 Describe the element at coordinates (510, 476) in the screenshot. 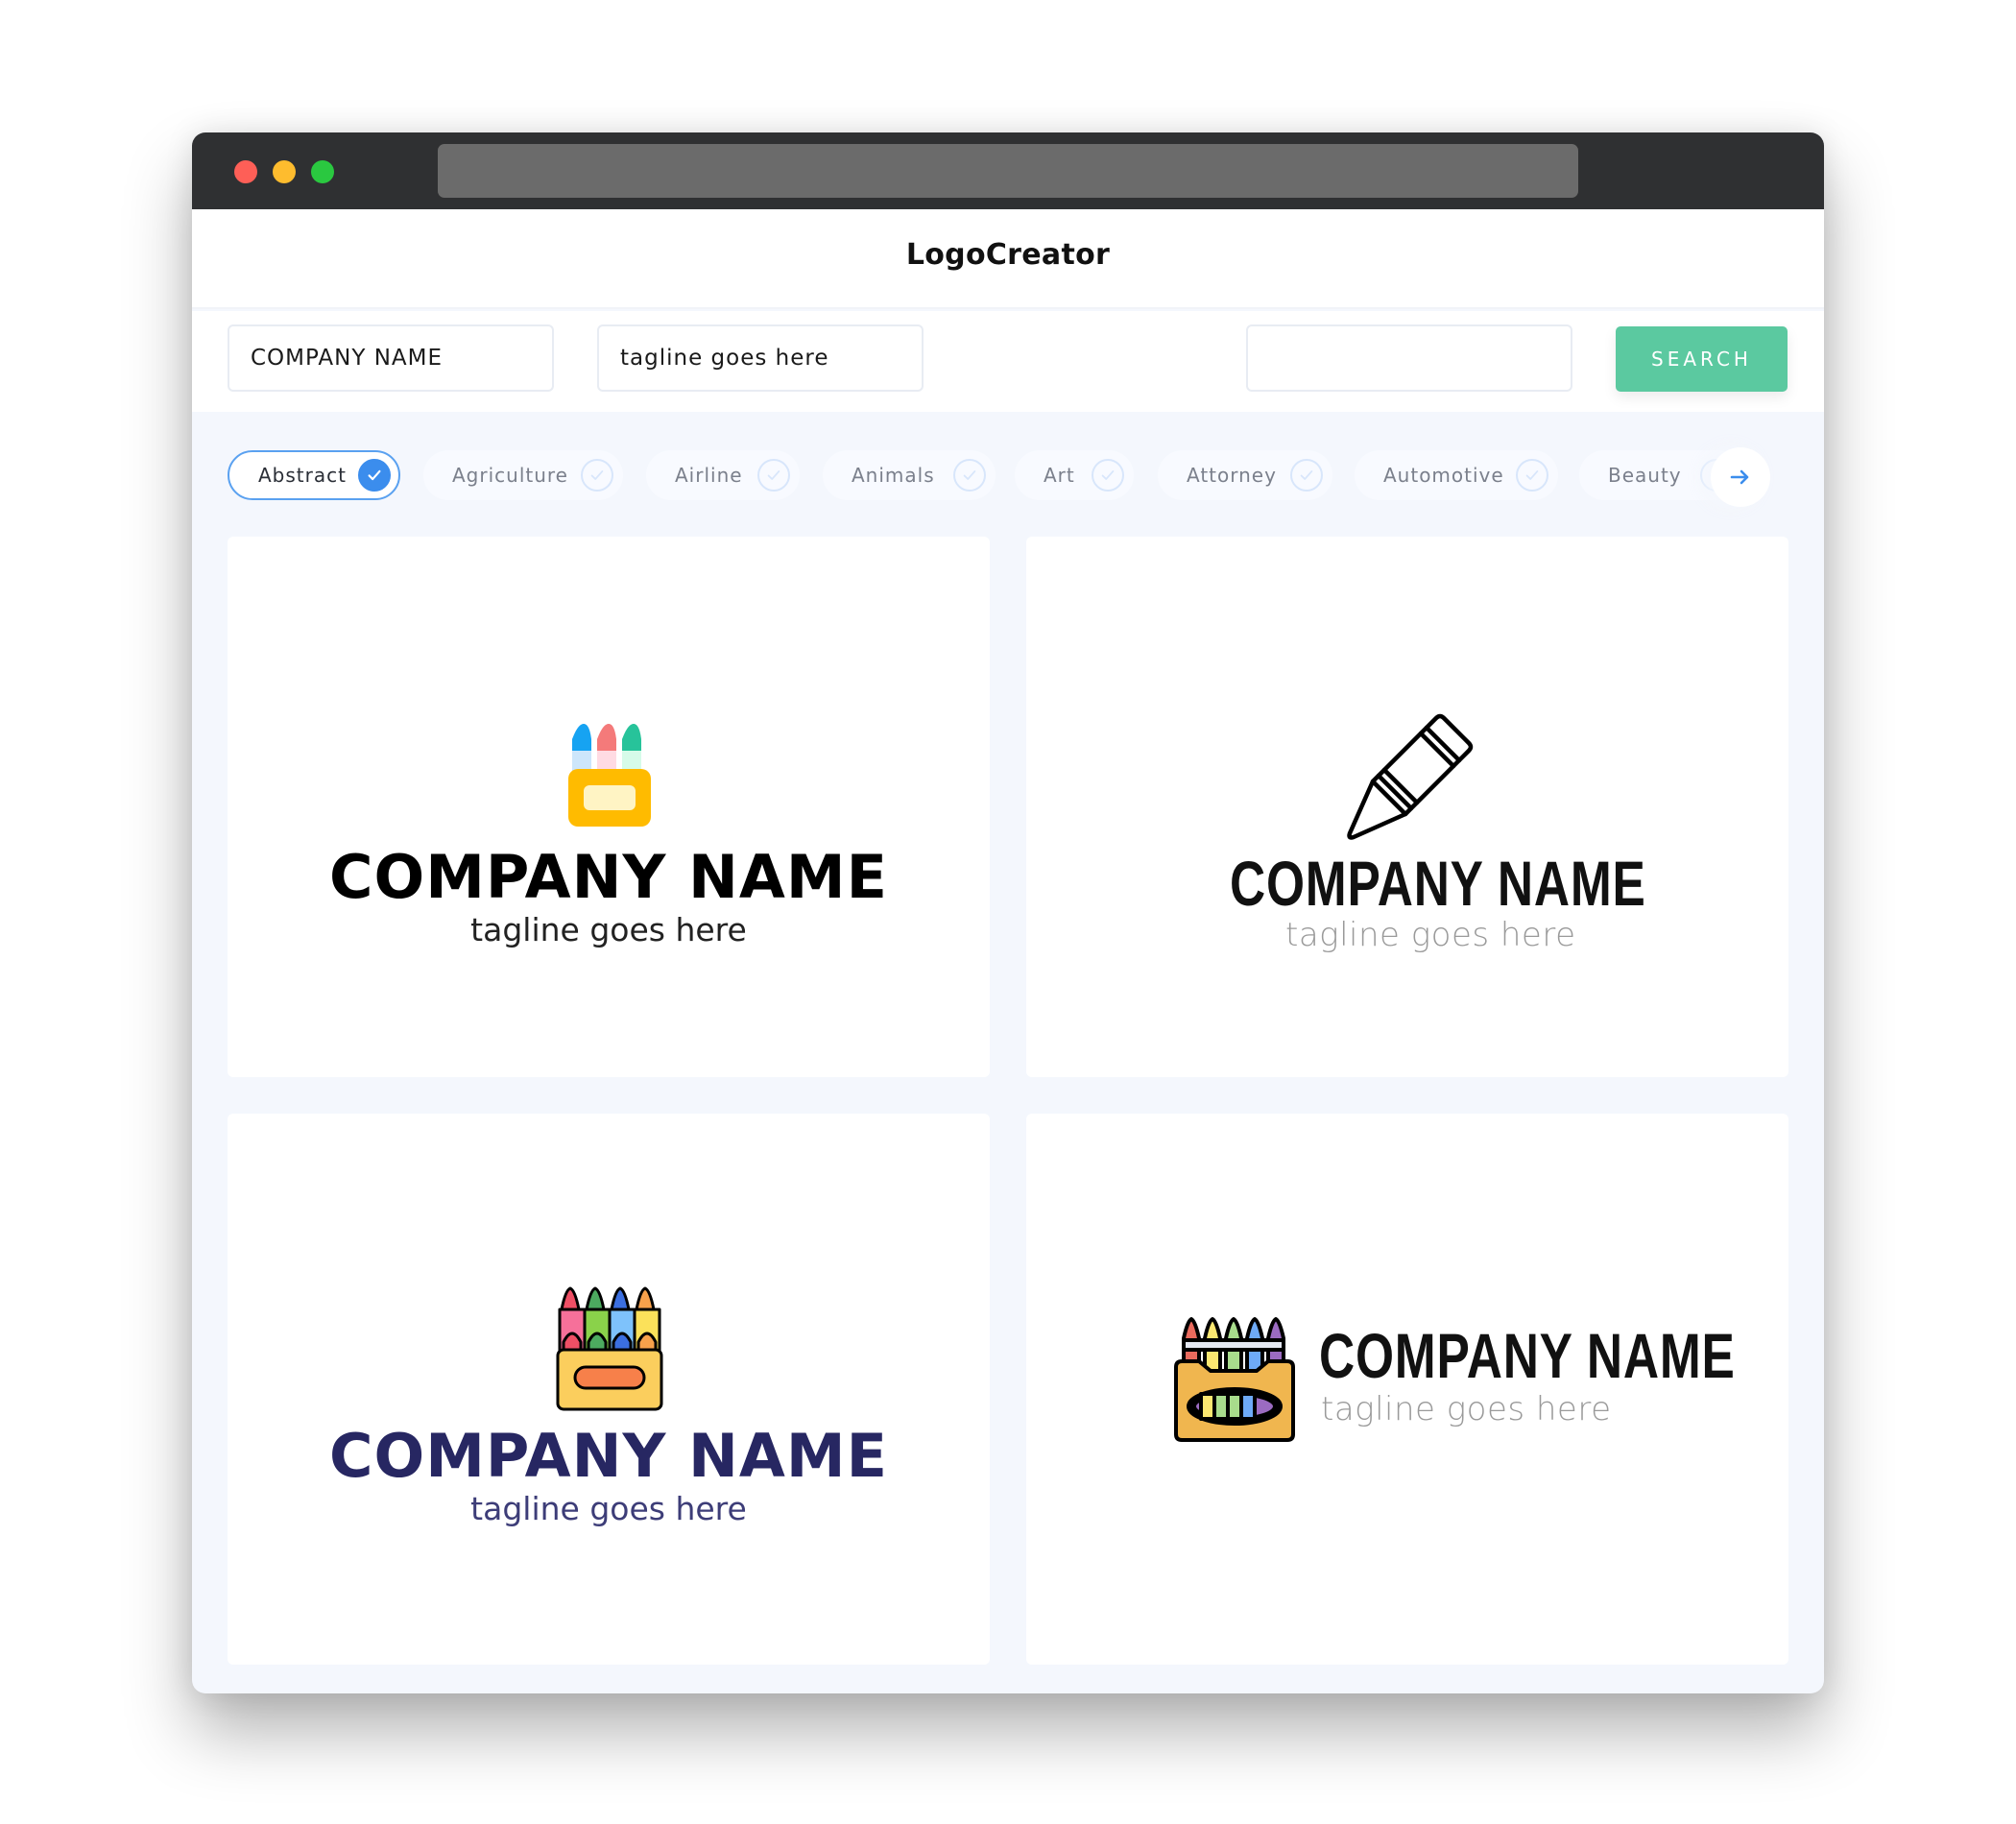

I see `category-label: Agriculture` at that location.